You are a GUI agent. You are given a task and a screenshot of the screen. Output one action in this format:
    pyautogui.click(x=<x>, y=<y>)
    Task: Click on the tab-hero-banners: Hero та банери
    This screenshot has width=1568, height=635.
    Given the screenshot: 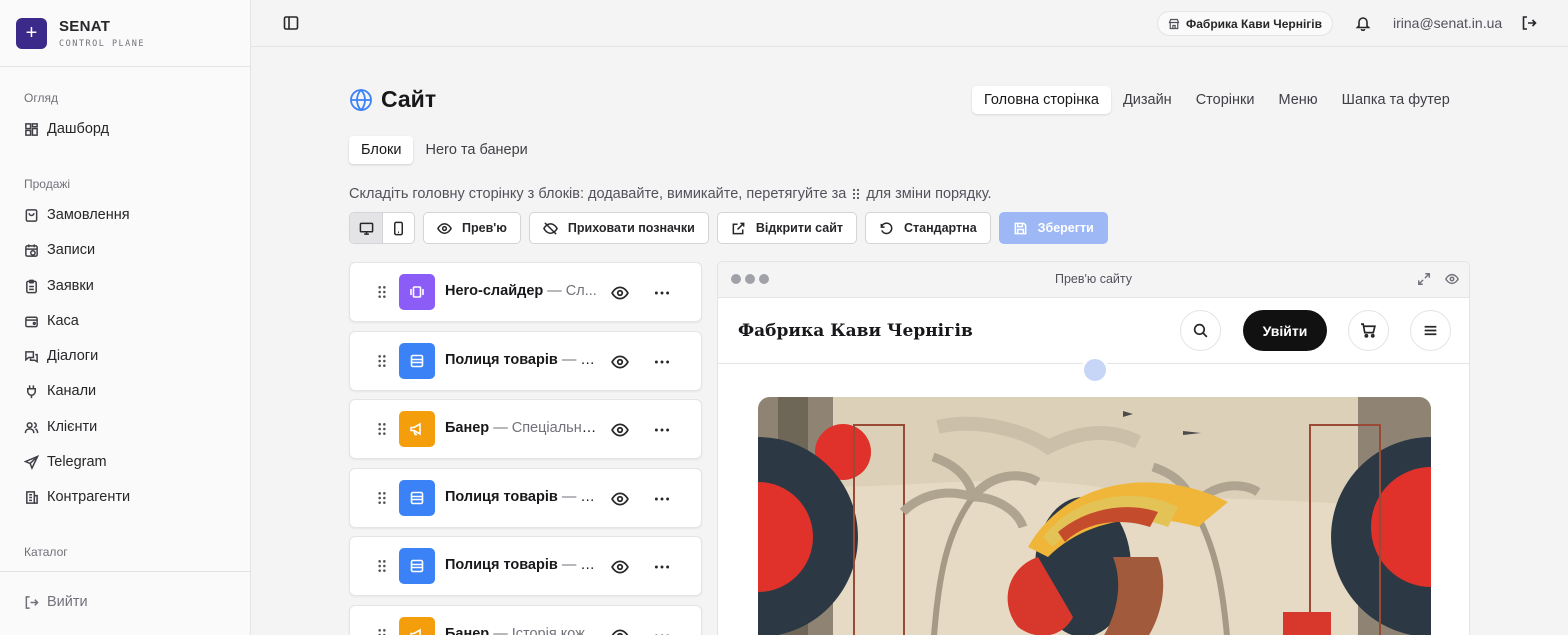 What is the action you would take?
    pyautogui.click(x=476, y=150)
    